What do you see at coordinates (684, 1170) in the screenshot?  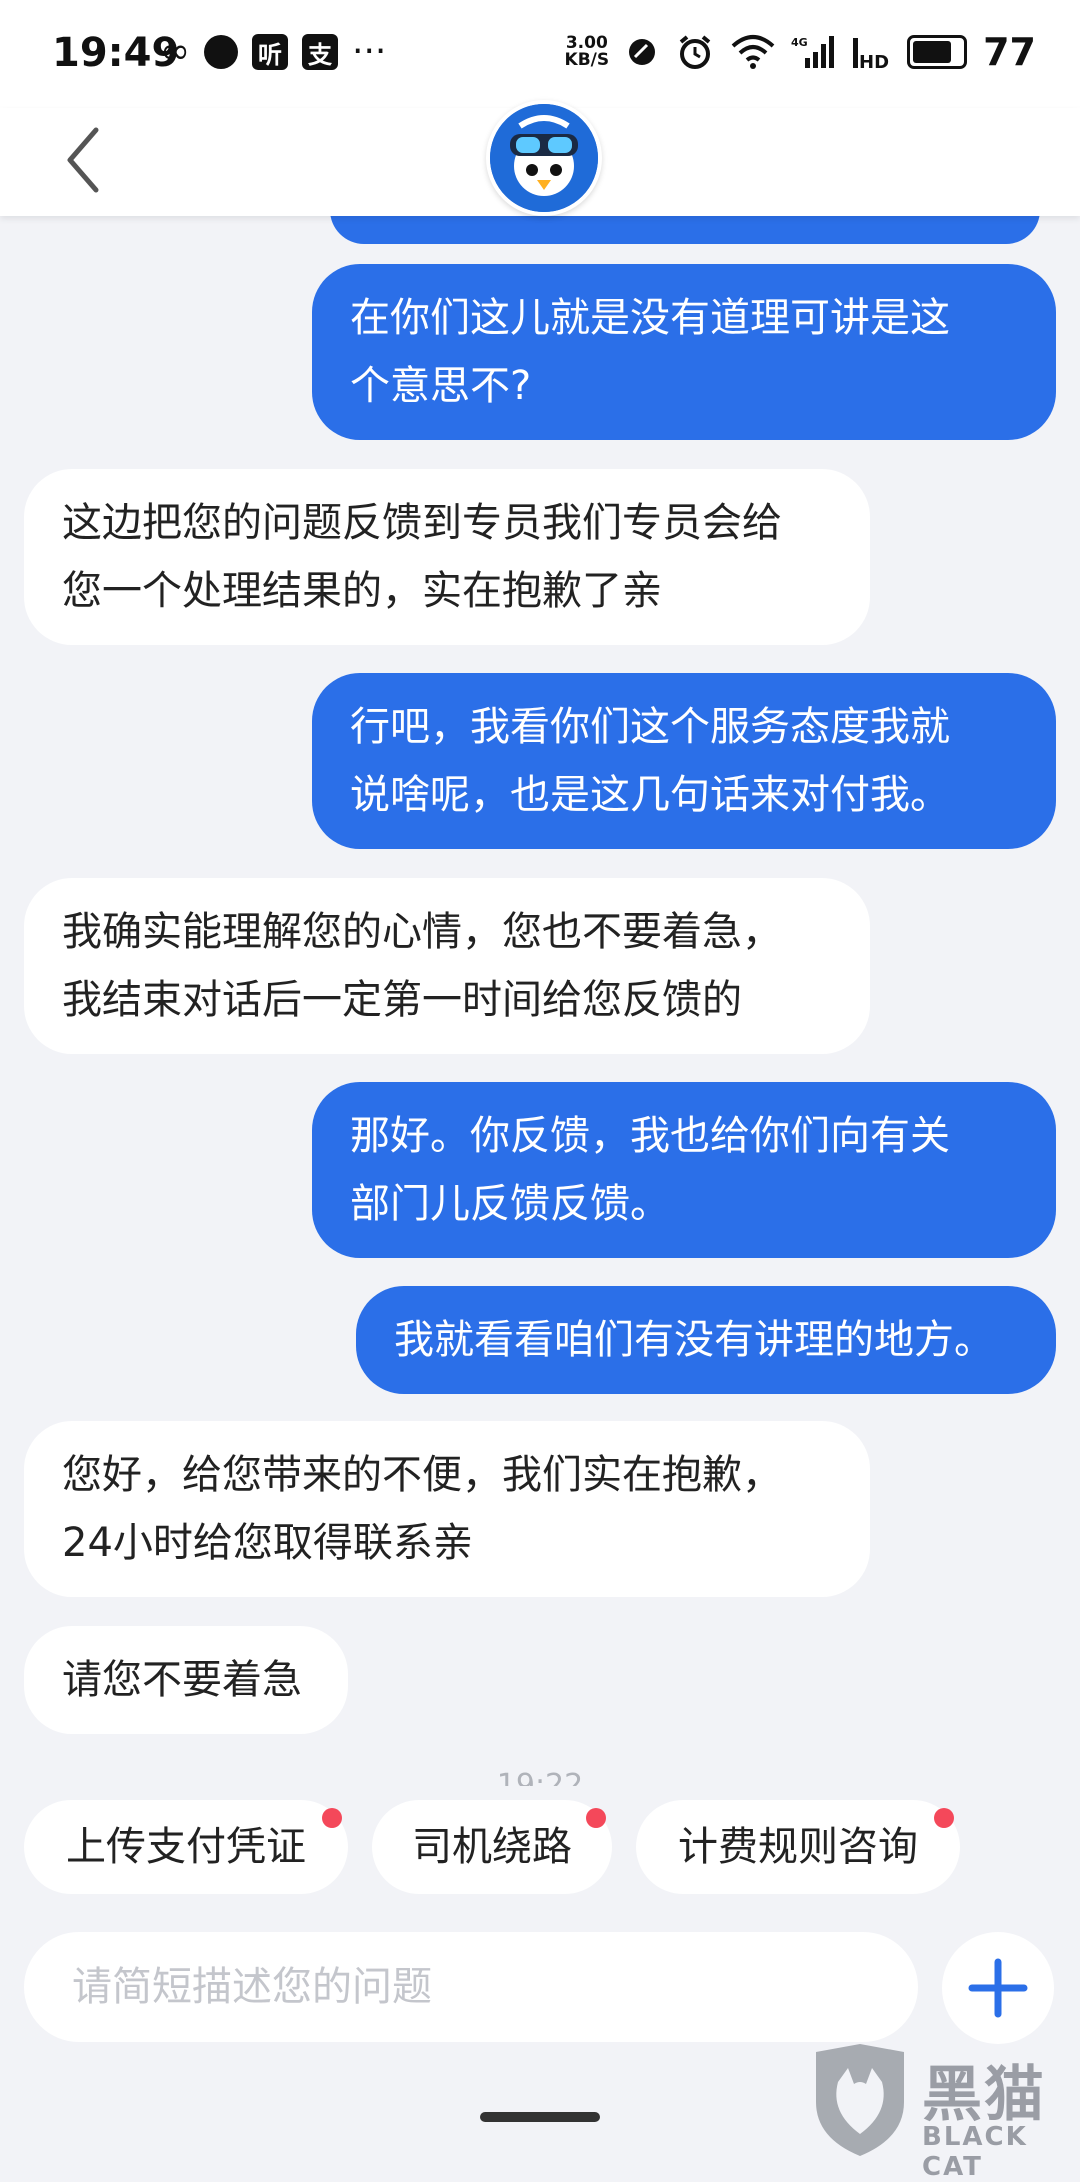 I see `user-message-bubble: 那好。你反馈，我也给你们向有关 部门儿反馈反馈。` at bounding box center [684, 1170].